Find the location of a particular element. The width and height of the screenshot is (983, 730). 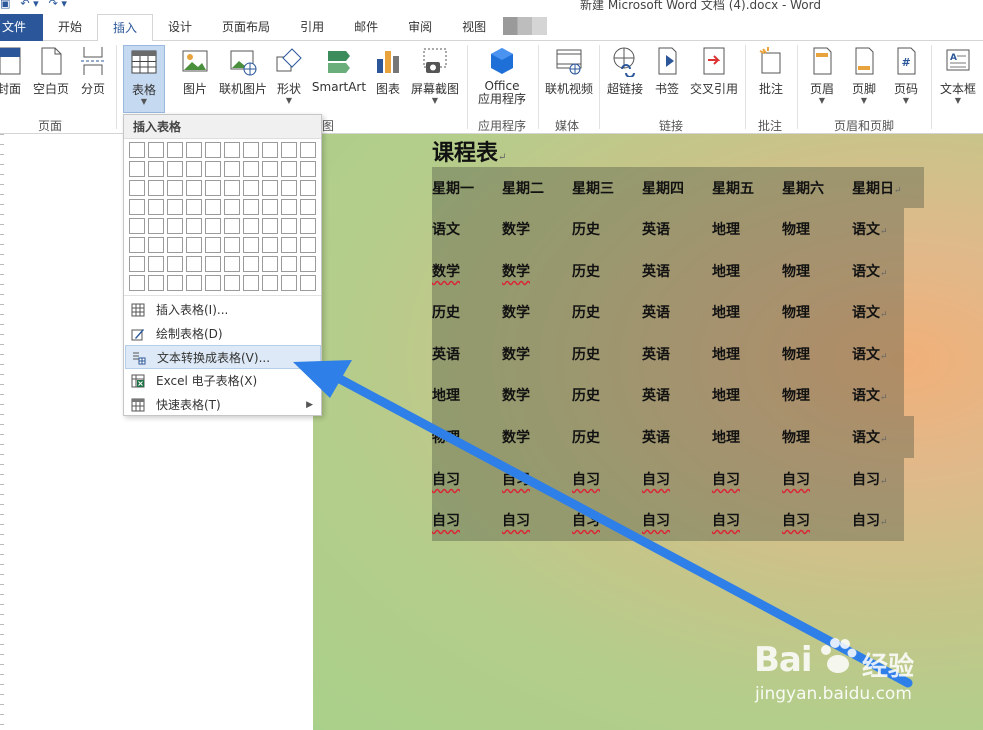

table-cell: 星期四 is located at coordinates (677, 188).